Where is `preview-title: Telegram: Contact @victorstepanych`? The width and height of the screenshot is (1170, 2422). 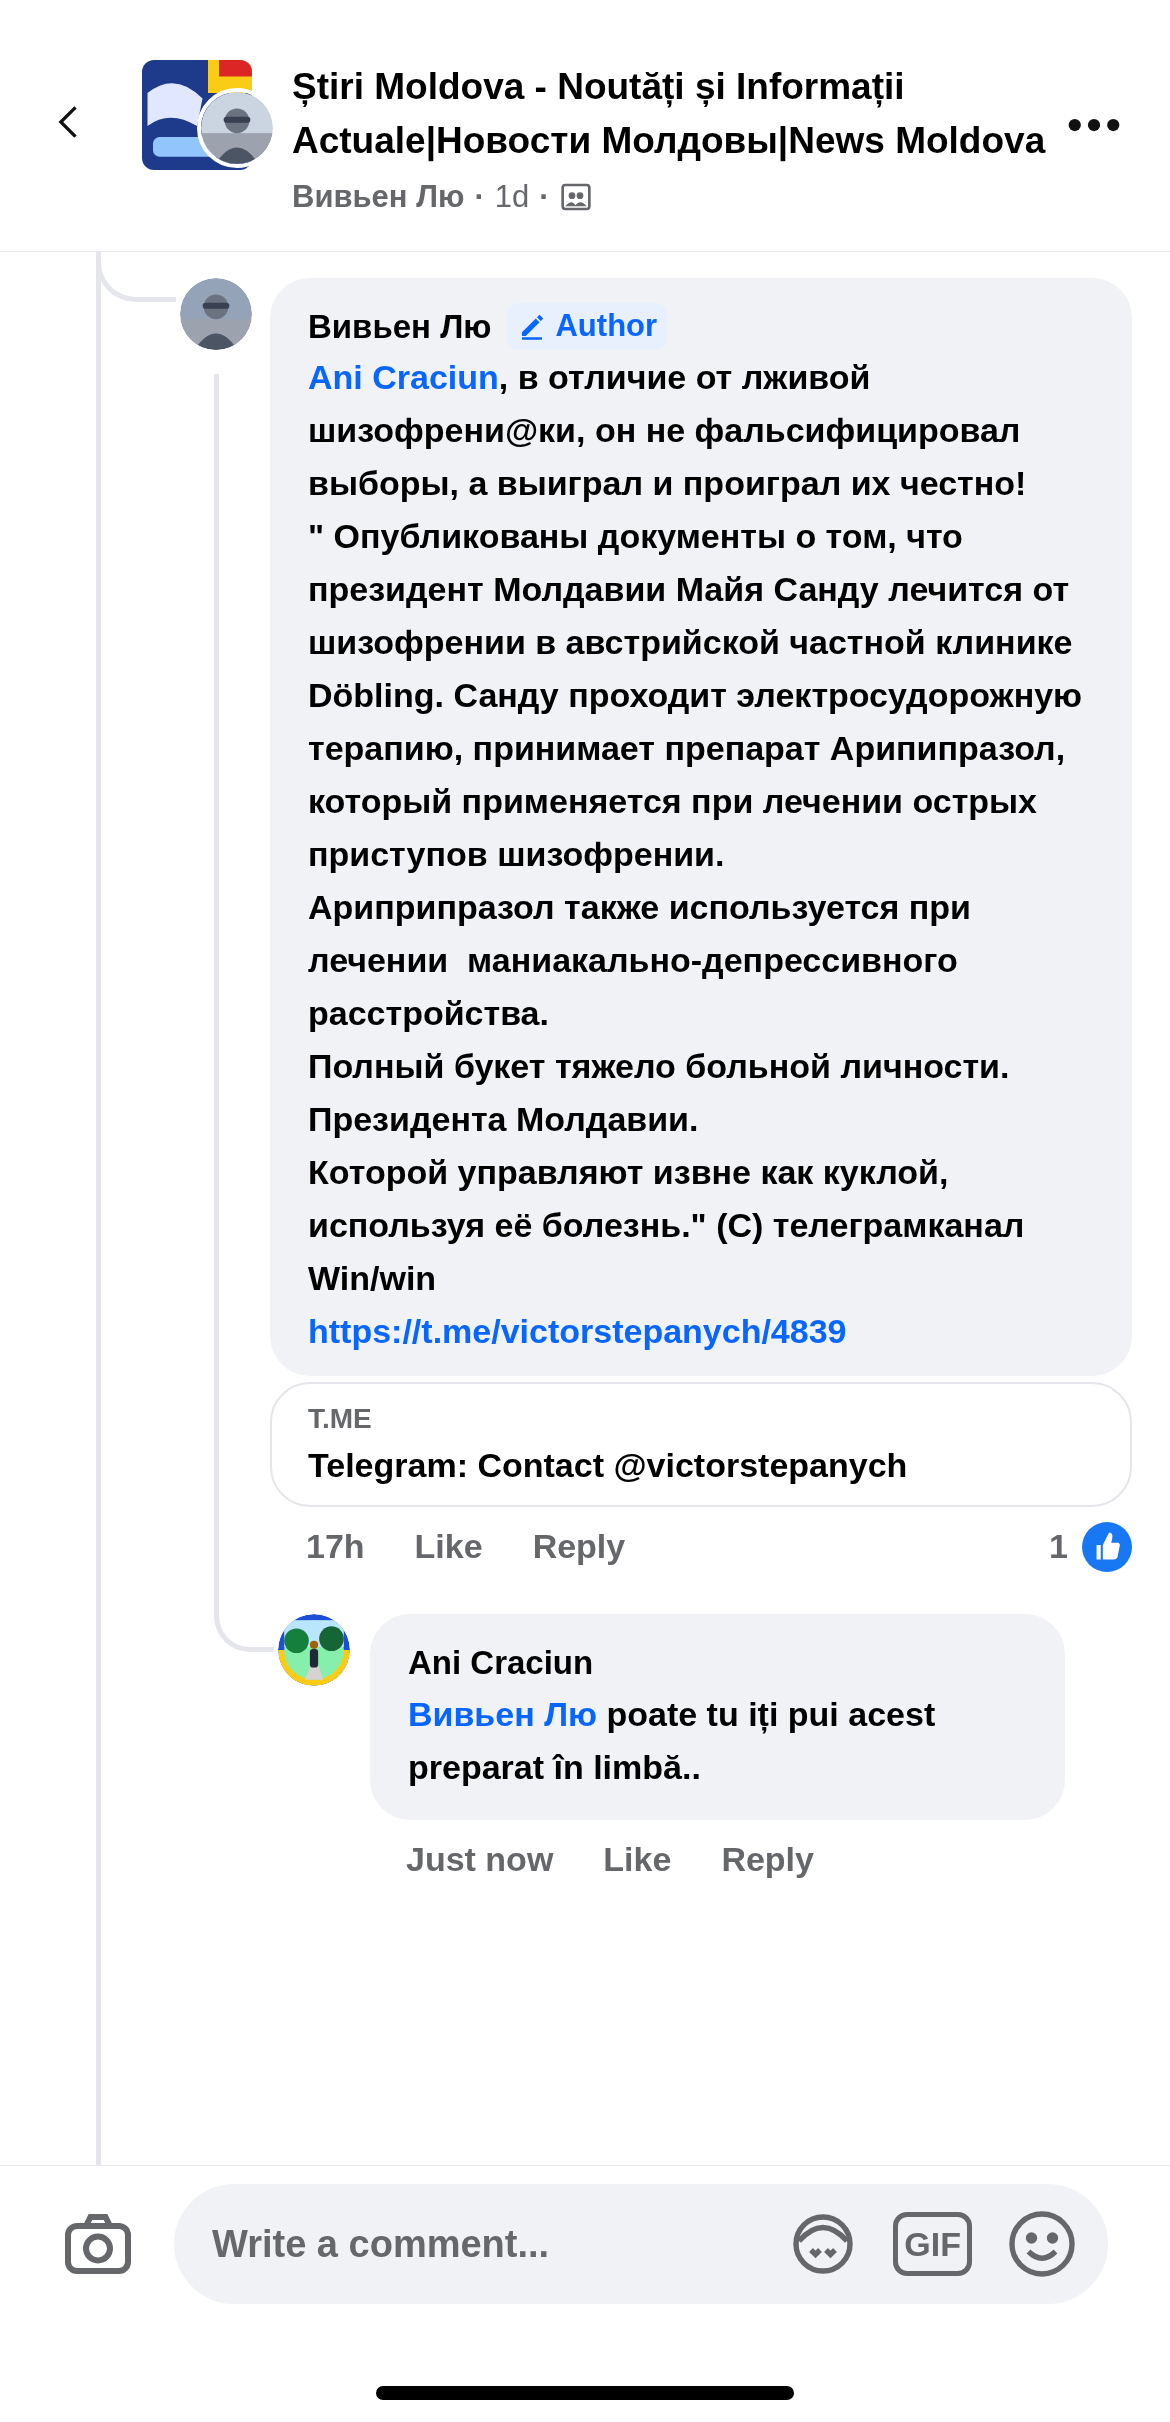 preview-title: Telegram: Contact @victorstepanych is located at coordinates (608, 1465).